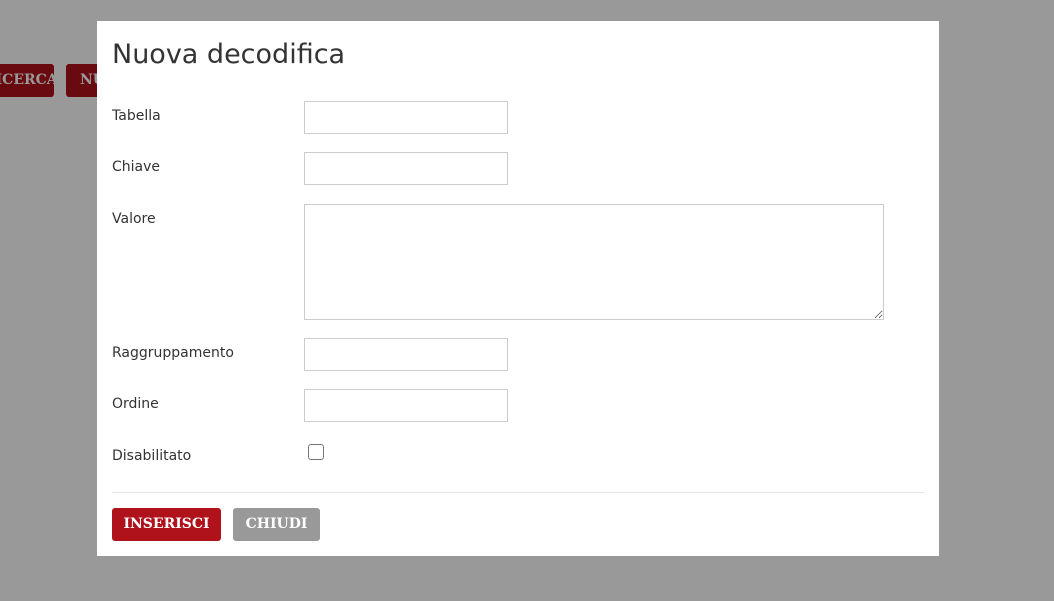 This screenshot has height=601, width=1054. What do you see at coordinates (406, 117) in the screenshot?
I see `tabella-input` at bounding box center [406, 117].